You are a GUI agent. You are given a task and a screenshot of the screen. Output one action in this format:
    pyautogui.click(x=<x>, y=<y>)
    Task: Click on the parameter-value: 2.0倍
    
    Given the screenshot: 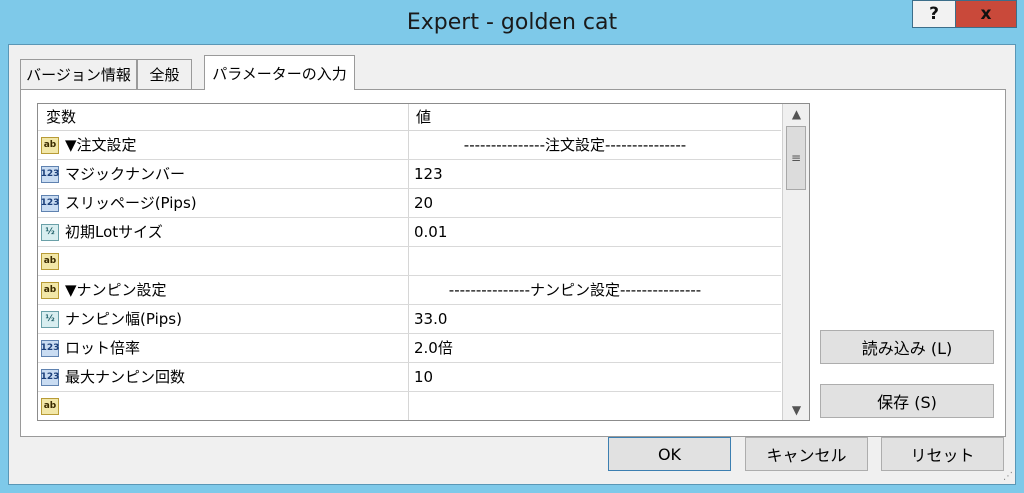 What is the action you would take?
    pyautogui.click(x=433, y=348)
    